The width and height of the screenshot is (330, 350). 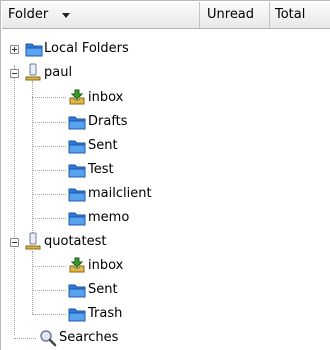 I want to click on expand-plus-icon, so click(x=14, y=49).